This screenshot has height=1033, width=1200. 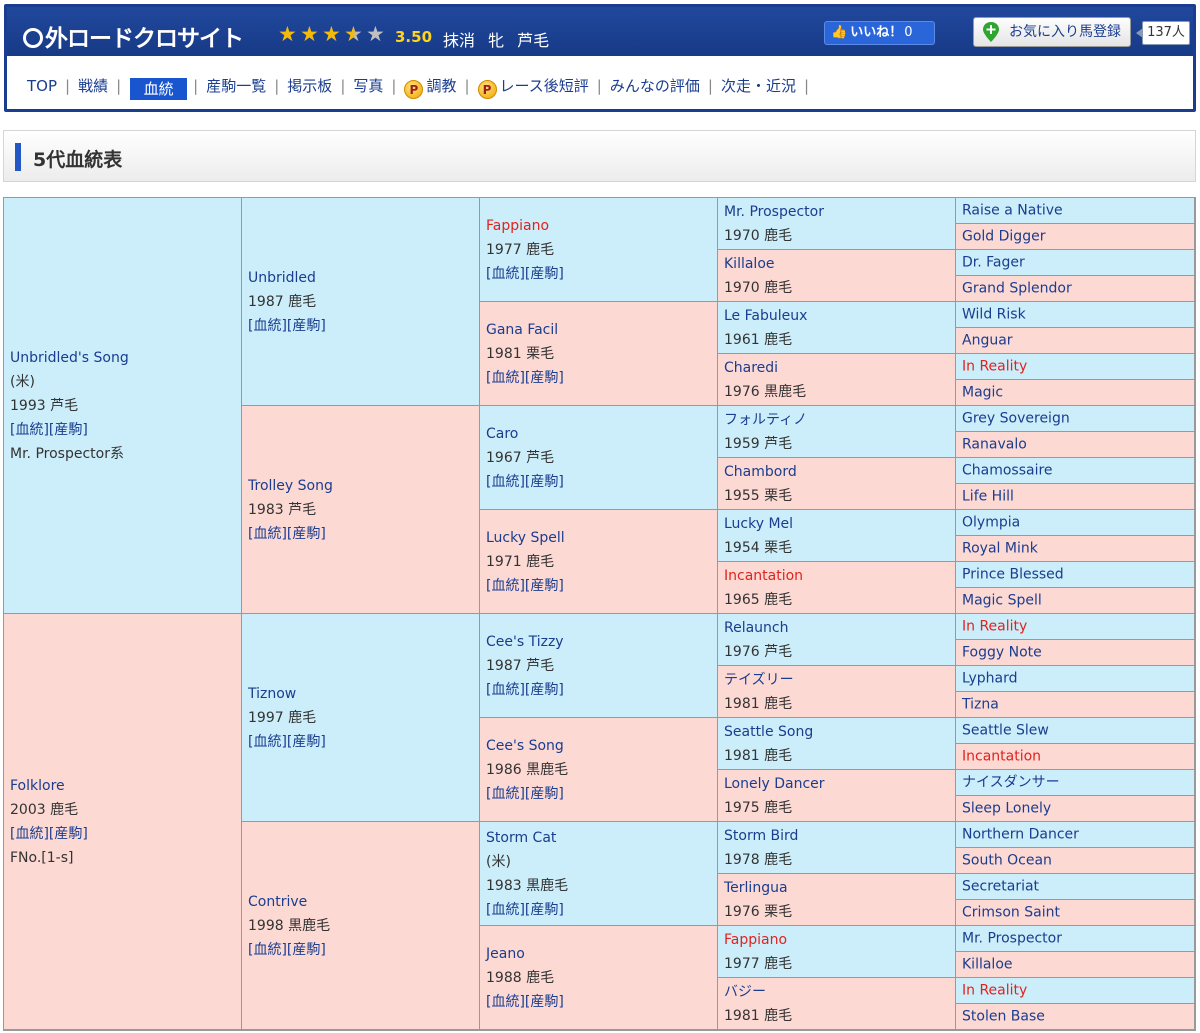 What do you see at coordinates (837, 836) in the screenshot?
I see `horse-name-link: Storm Bird` at bounding box center [837, 836].